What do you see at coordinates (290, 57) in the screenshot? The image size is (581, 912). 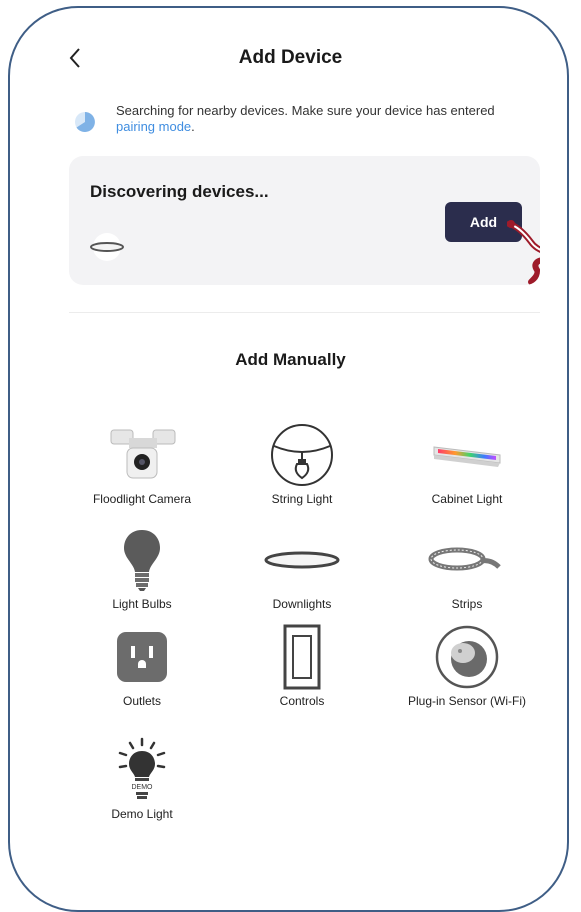 I see `page-title: Add Device` at bounding box center [290, 57].